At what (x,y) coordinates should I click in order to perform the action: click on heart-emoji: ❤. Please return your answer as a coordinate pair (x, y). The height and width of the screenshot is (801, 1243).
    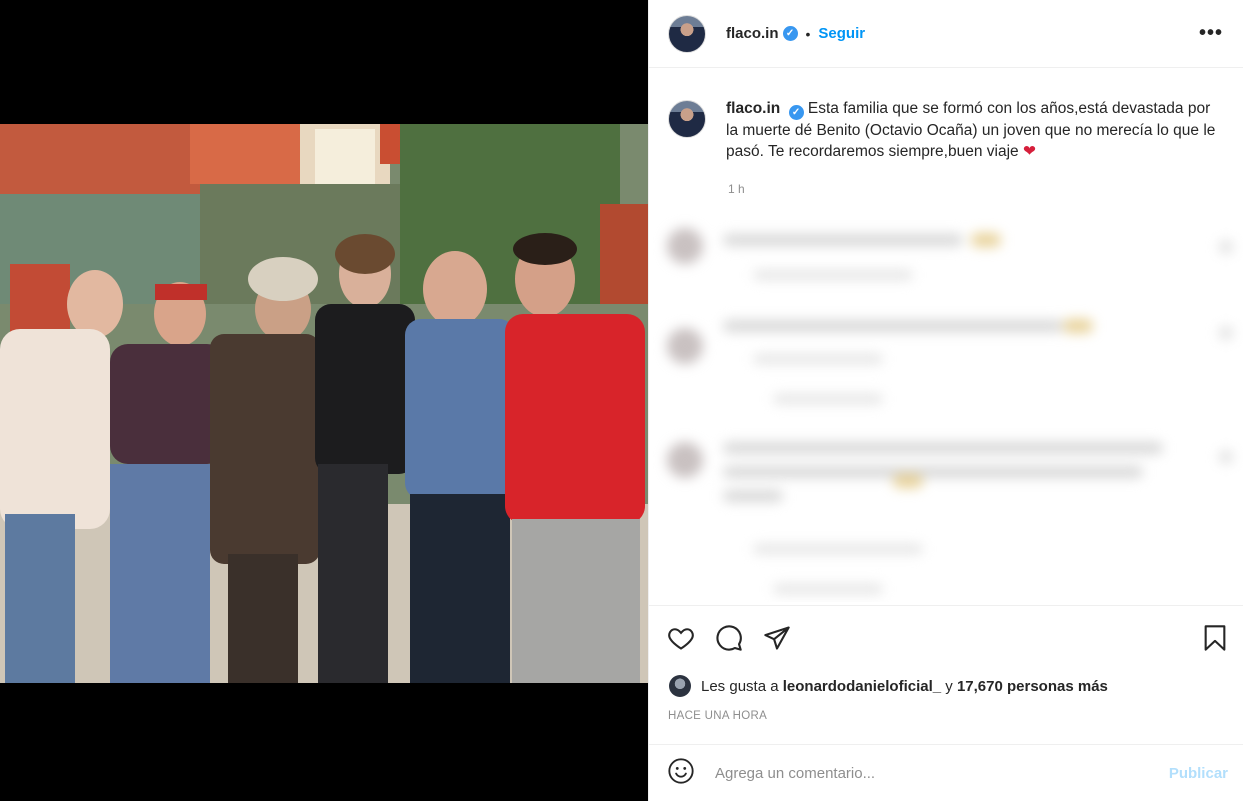
    Looking at the image, I should click on (1029, 151).